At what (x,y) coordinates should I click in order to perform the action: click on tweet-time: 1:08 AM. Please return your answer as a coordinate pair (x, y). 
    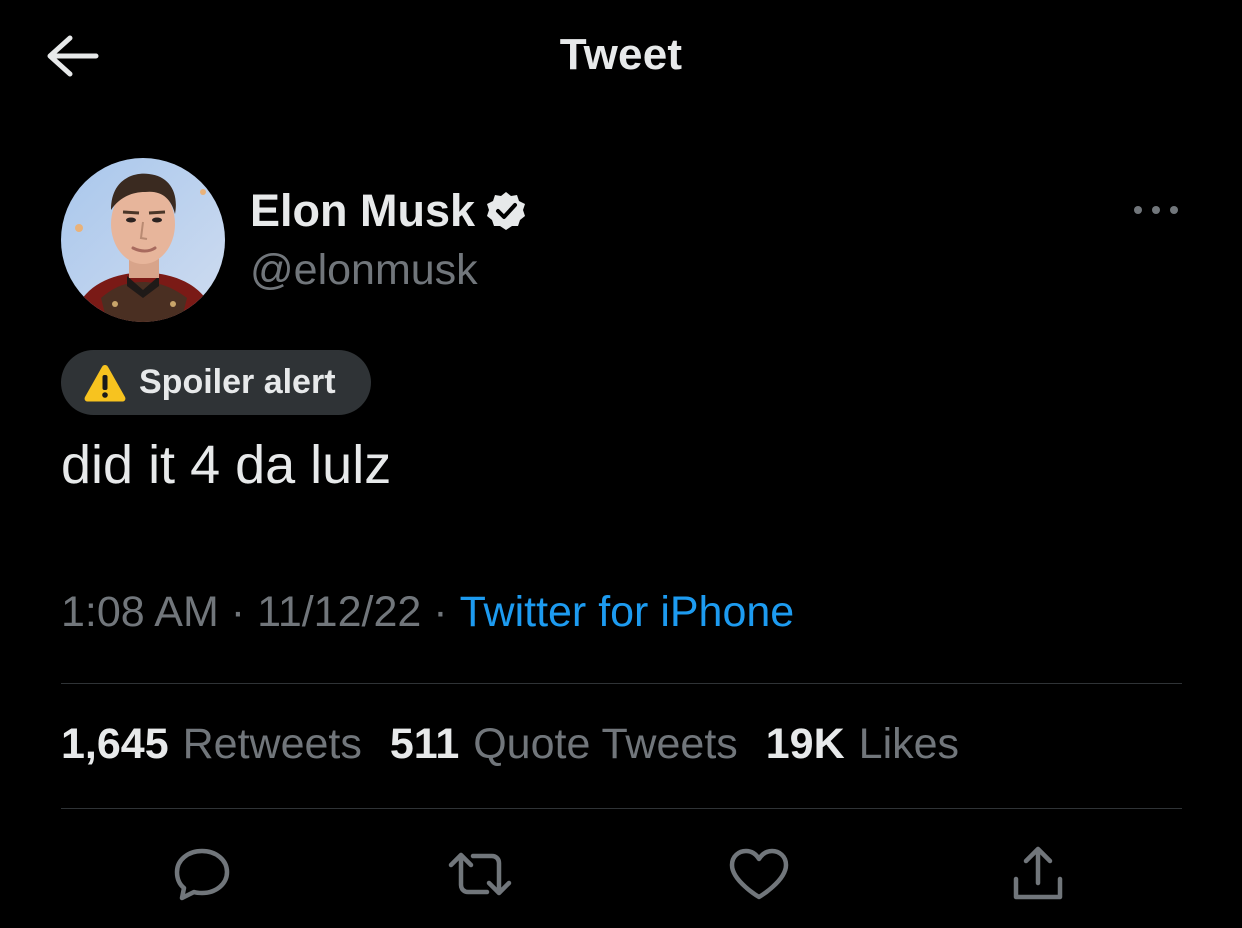
    Looking at the image, I should click on (140, 612).